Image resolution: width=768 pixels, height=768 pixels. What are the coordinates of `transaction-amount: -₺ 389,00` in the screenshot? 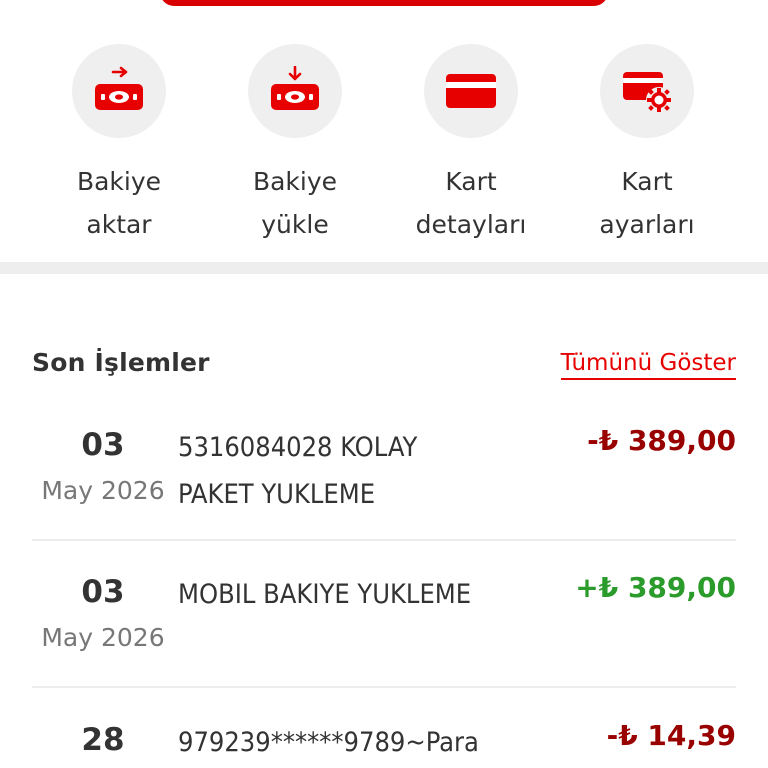 It's located at (661, 440).